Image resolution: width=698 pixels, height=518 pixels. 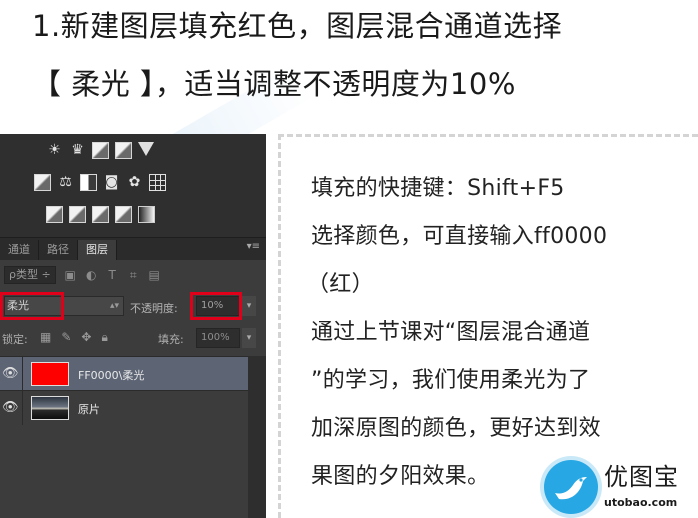 I want to click on selective-color-icon, so click(x=123, y=214).